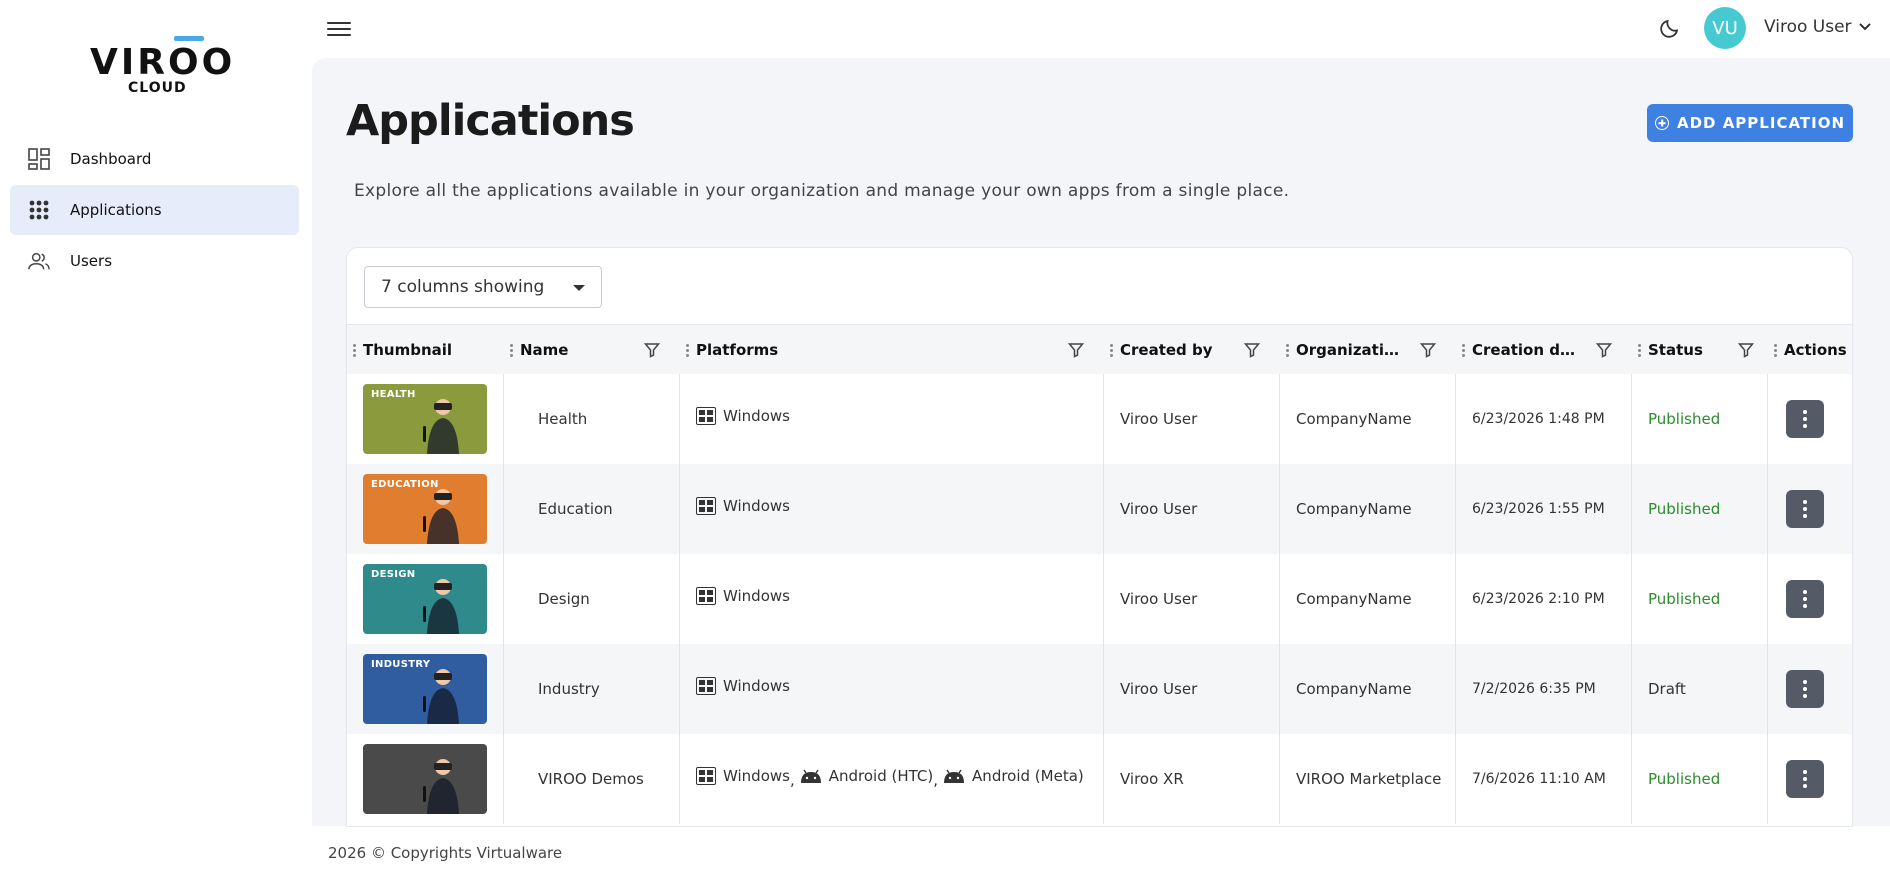 This screenshot has width=1890, height=883. I want to click on column-header-label: Actions, so click(1815, 350).